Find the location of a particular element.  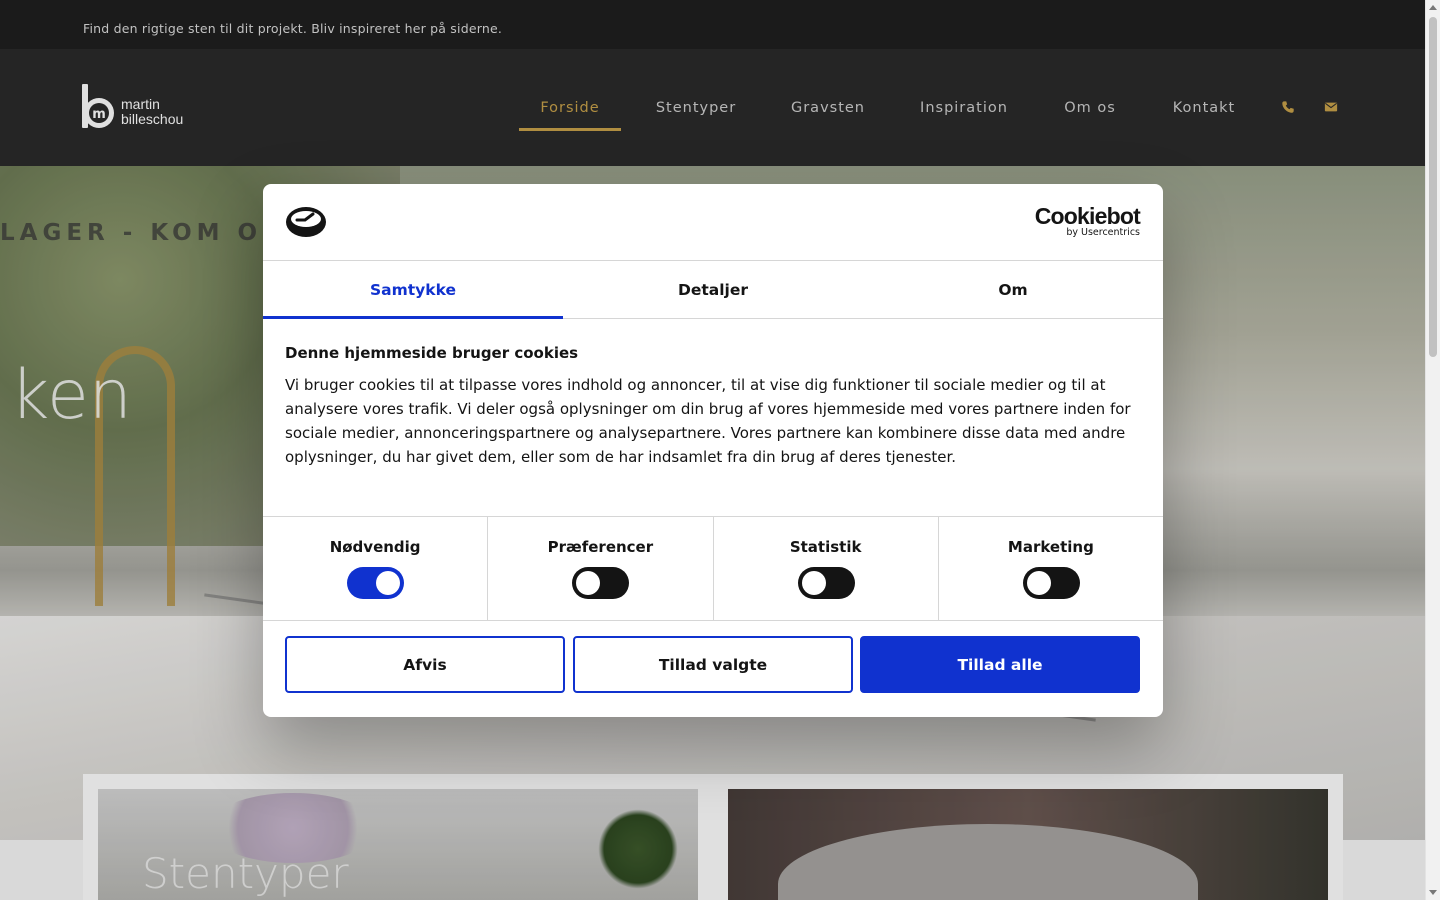

page-scrollbar is located at coordinates (1432, 450).